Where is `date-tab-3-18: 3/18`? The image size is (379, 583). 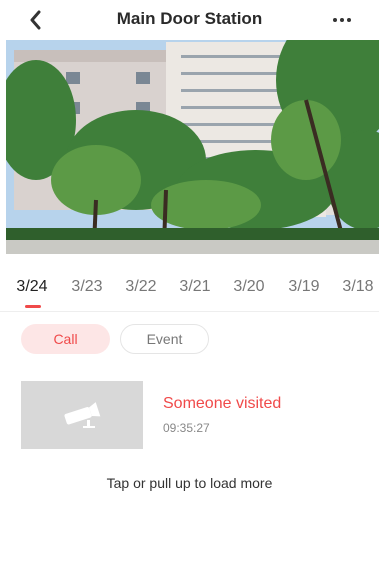 date-tab-3-18: 3/18 is located at coordinates (357, 287).